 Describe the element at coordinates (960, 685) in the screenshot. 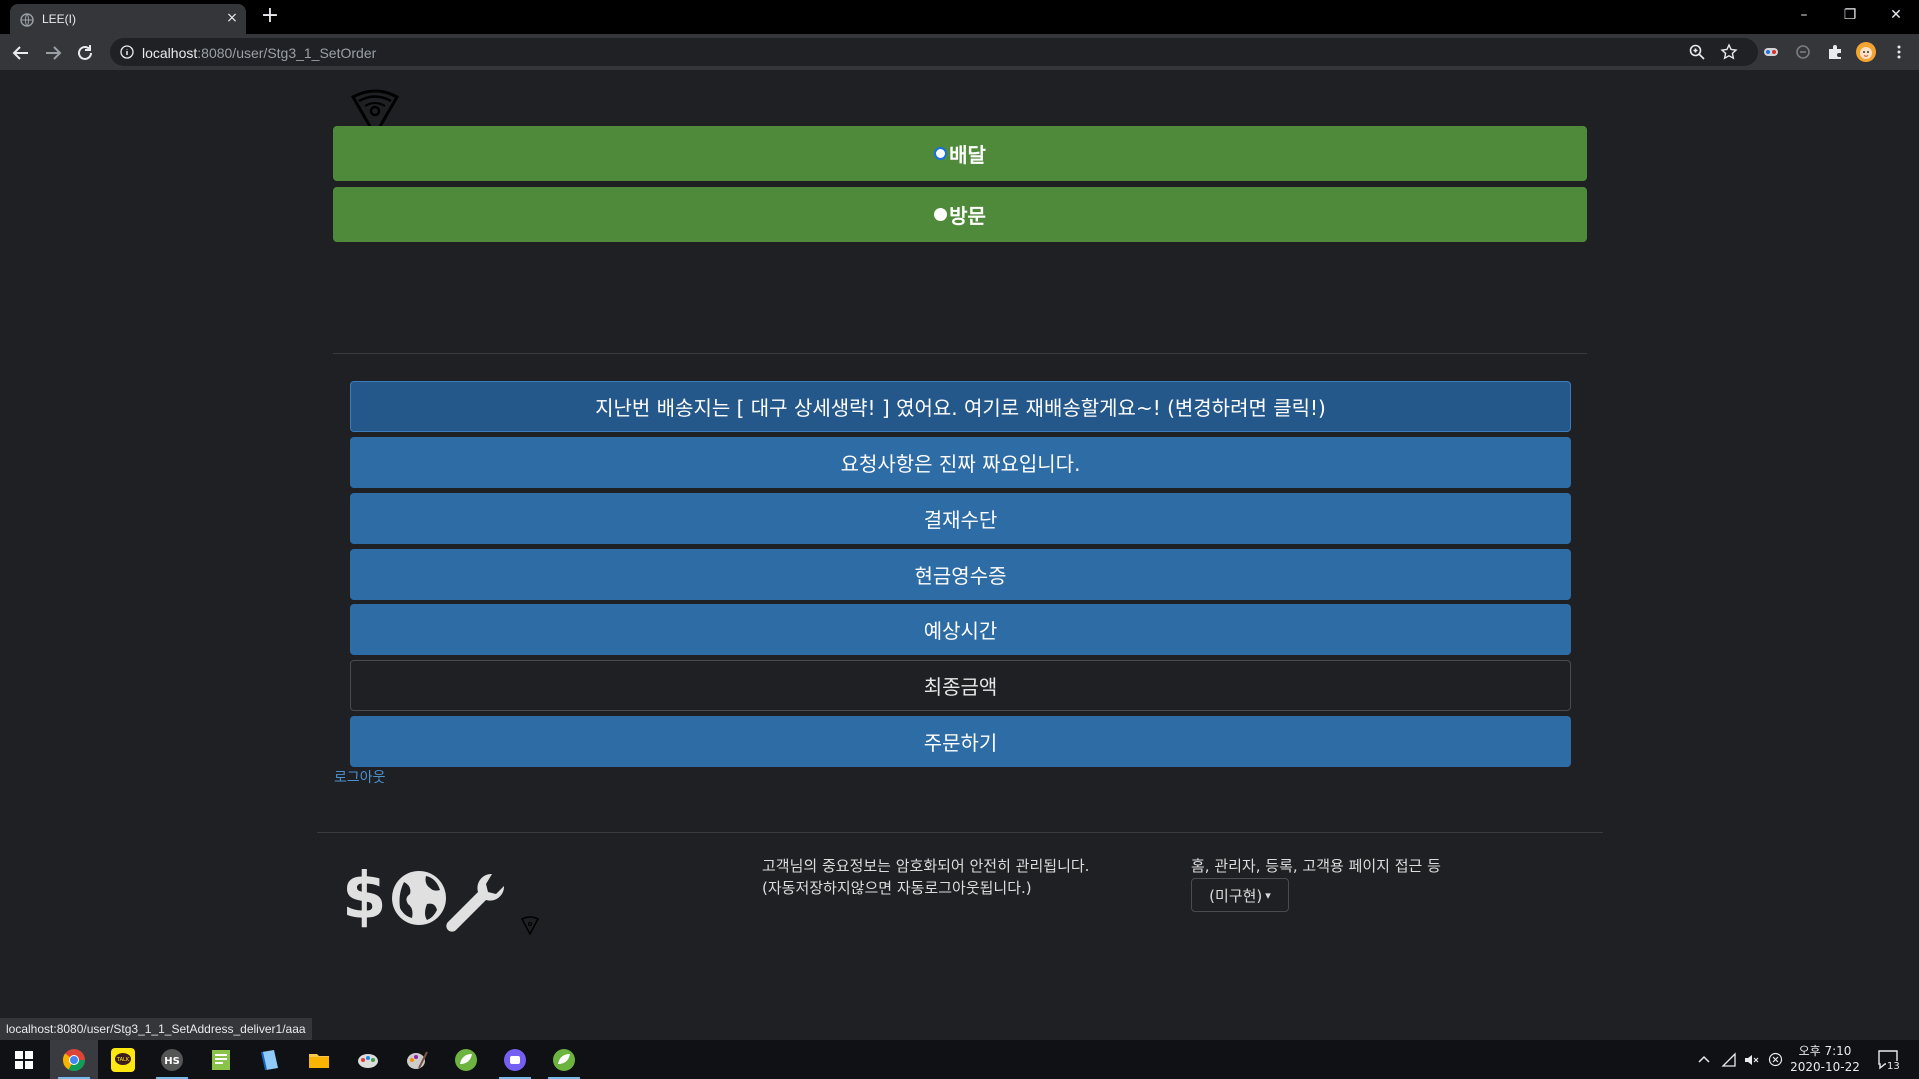

I see `final-amount-field: 최종금액` at that location.